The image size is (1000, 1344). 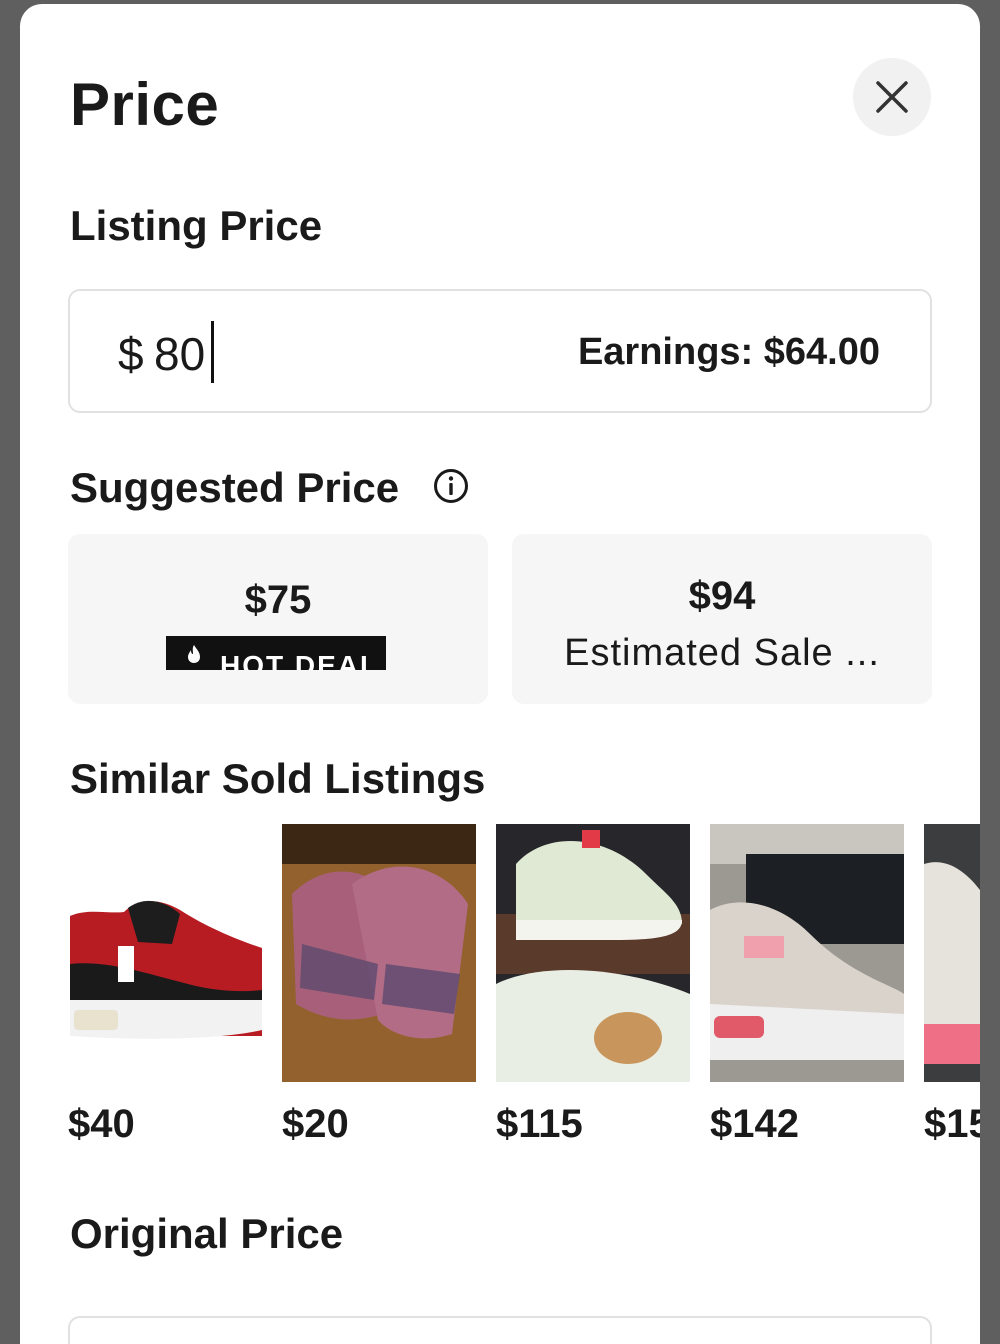 I want to click on listing-price-label: Listing Price, so click(x=196, y=225).